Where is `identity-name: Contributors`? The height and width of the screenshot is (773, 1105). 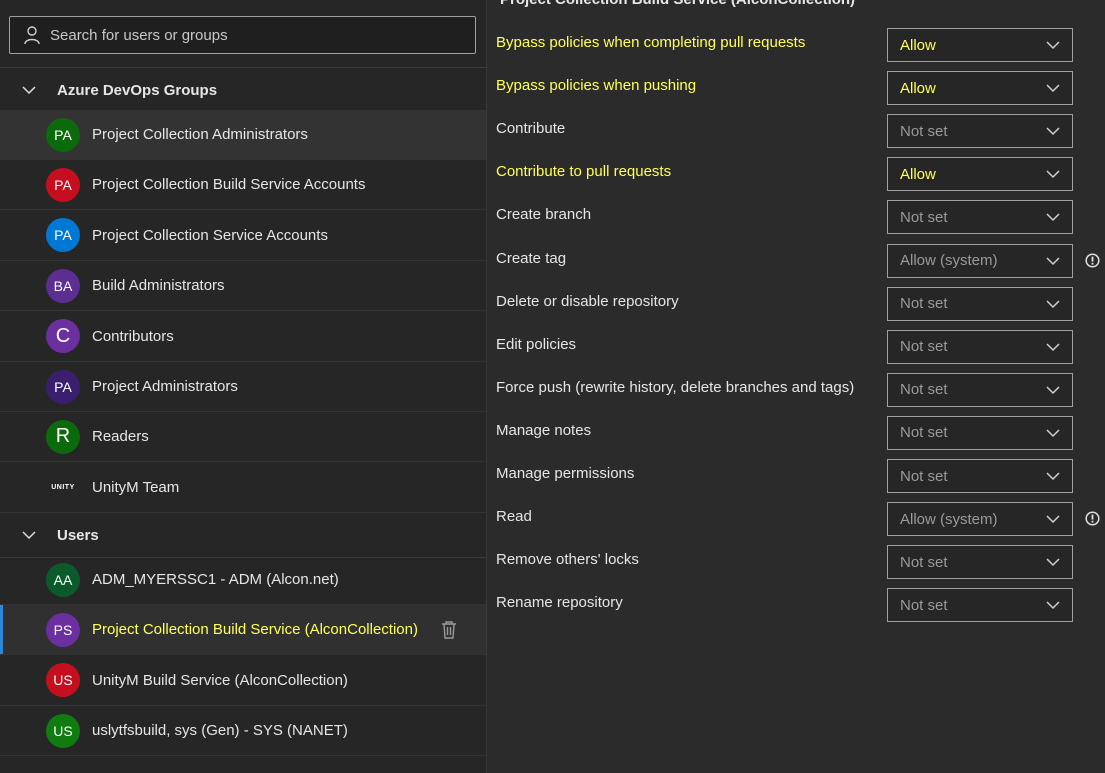 identity-name: Contributors is located at coordinates (133, 336).